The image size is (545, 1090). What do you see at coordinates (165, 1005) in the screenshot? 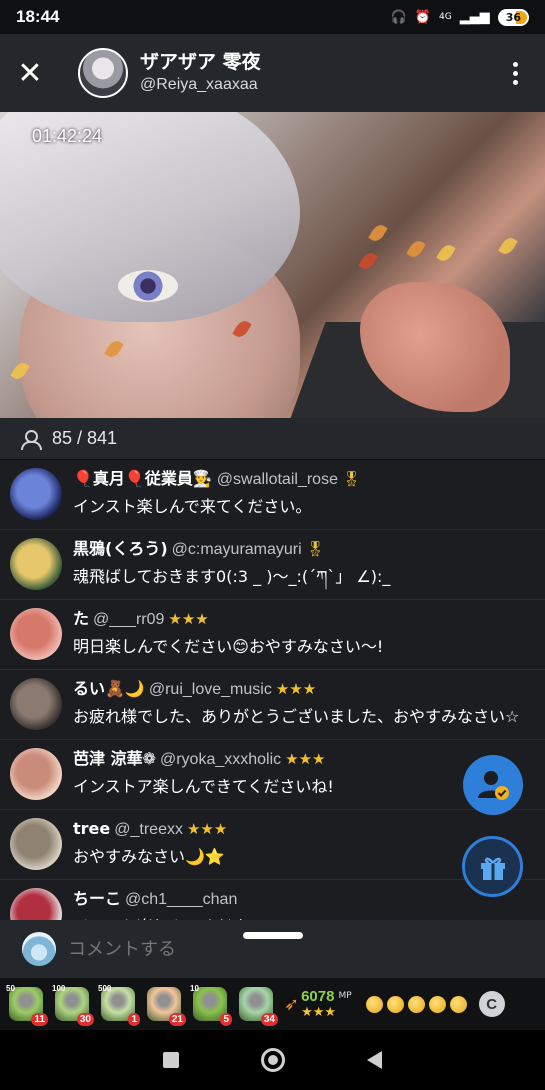
I see `gift-item: 21` at bounding box center [165, 1005].